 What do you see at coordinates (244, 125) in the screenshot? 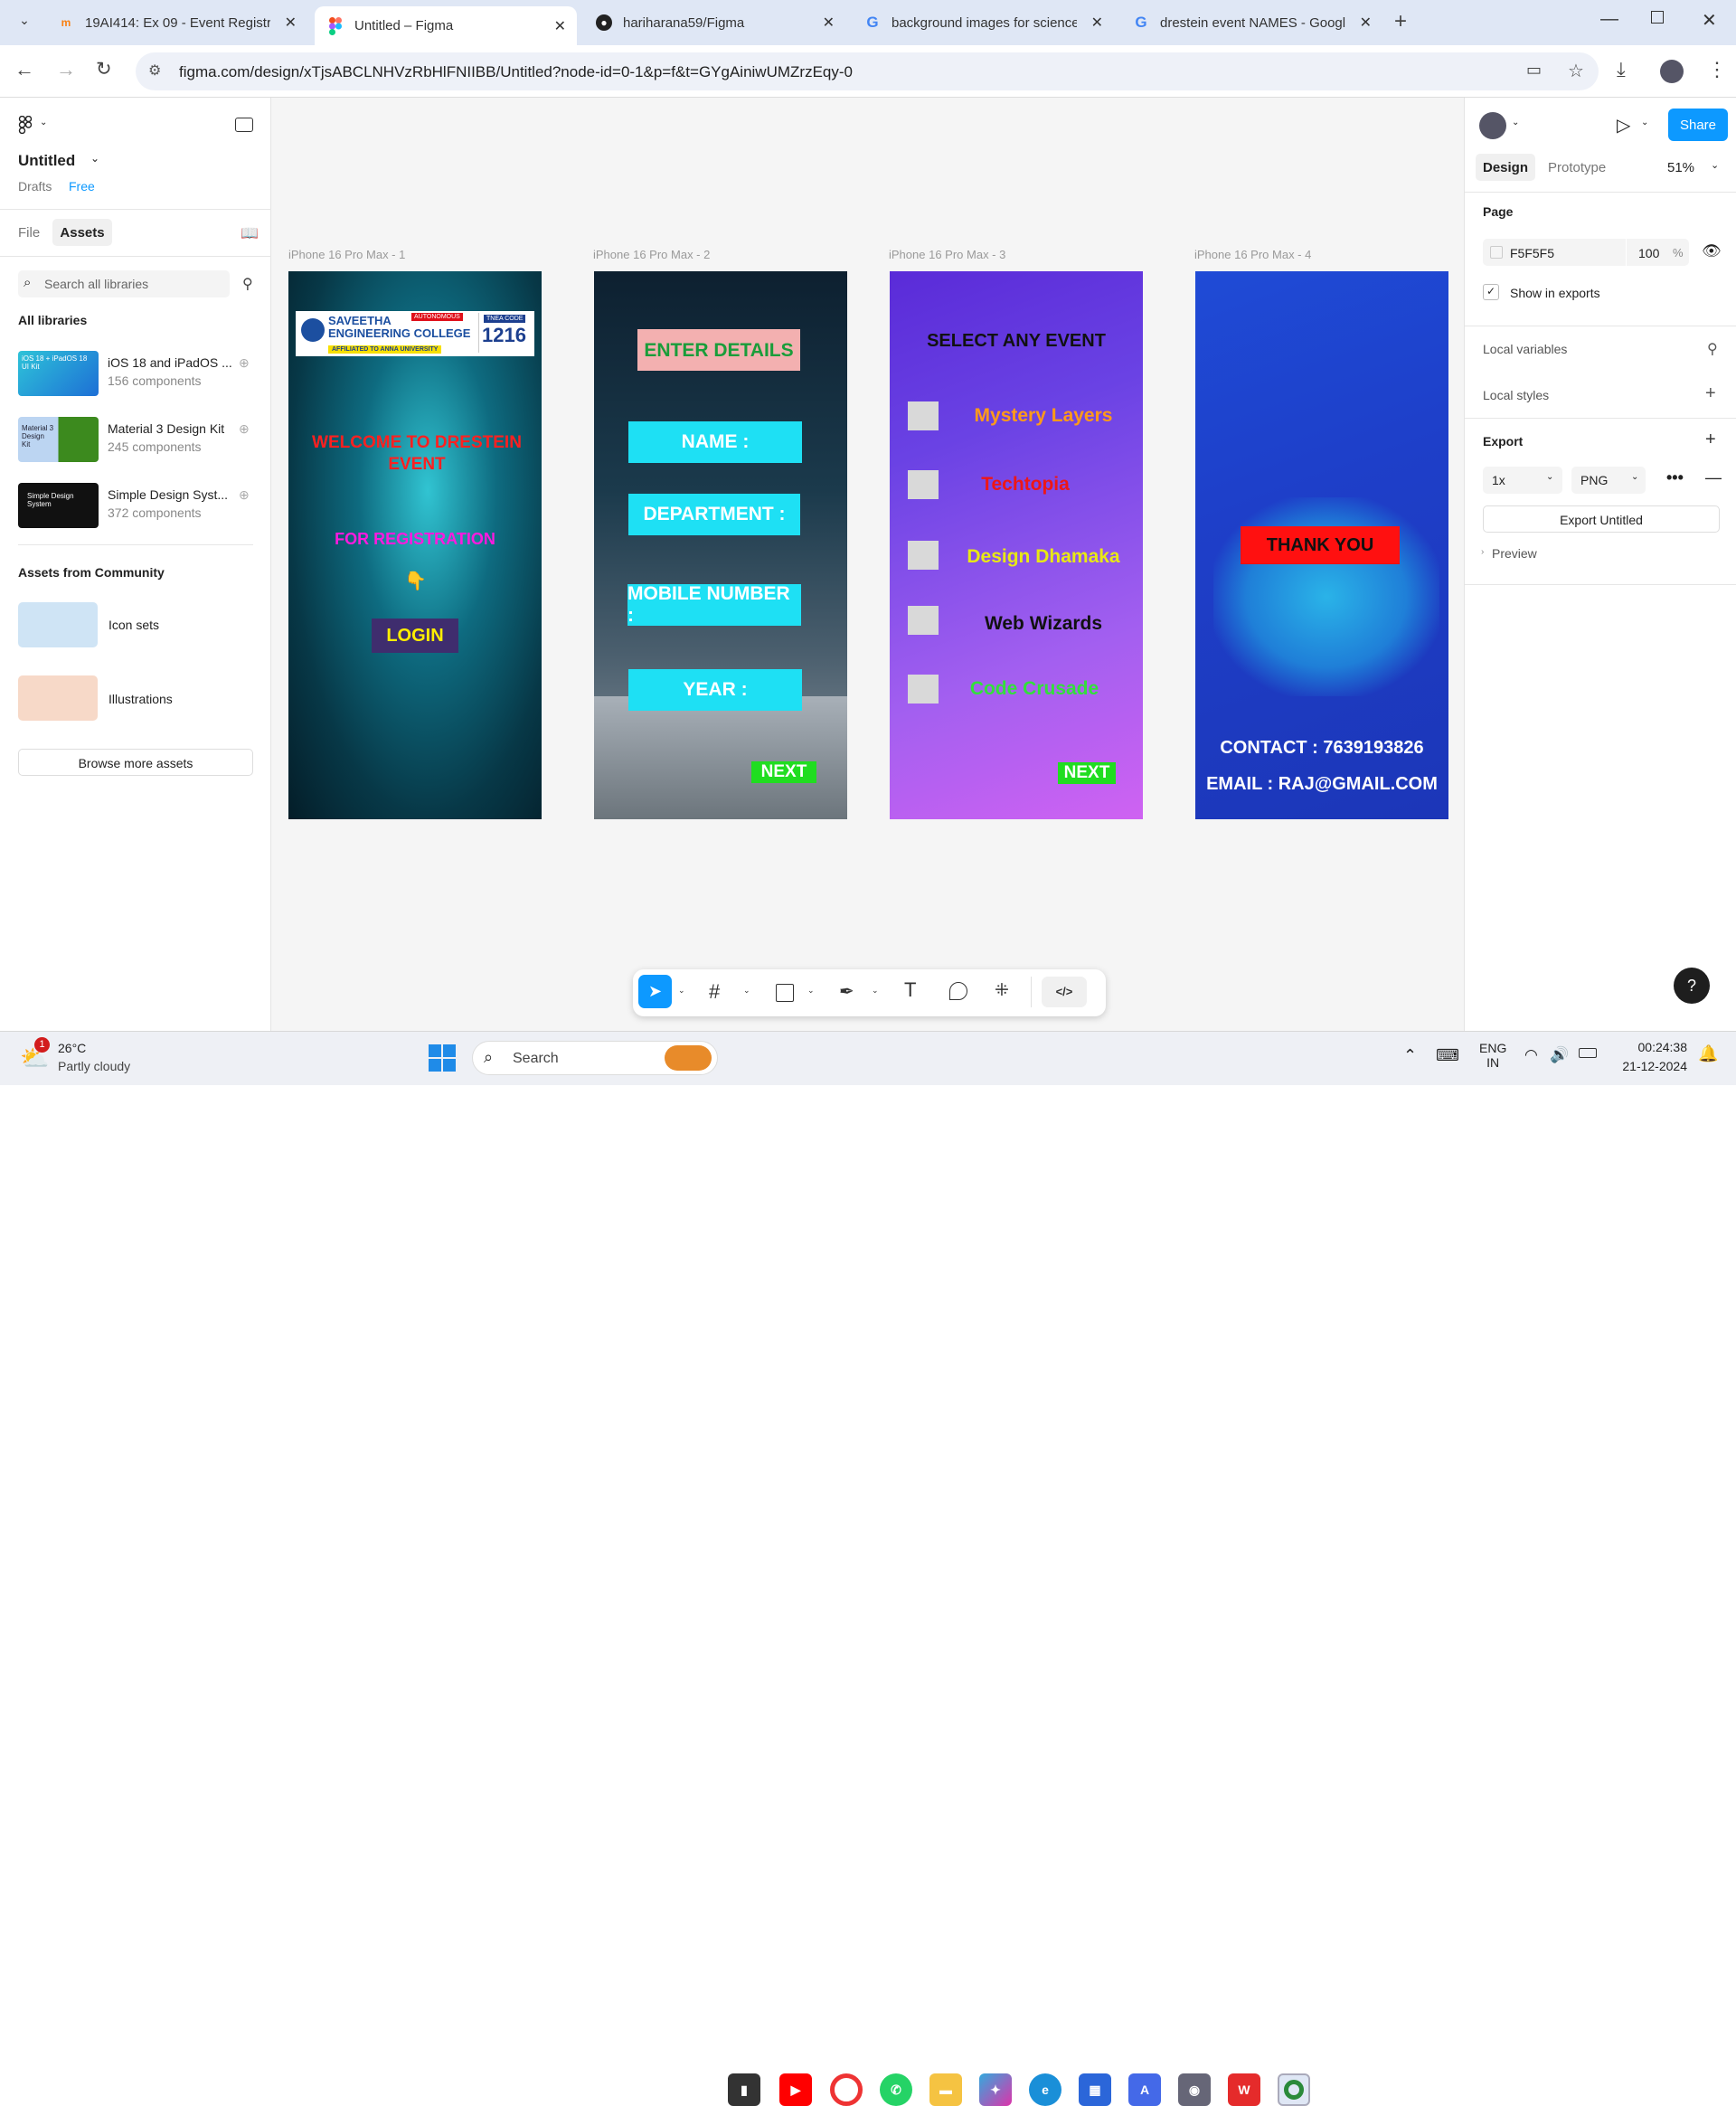
I see `sidebar-toggle-icon` at bounding box center [244, 125].